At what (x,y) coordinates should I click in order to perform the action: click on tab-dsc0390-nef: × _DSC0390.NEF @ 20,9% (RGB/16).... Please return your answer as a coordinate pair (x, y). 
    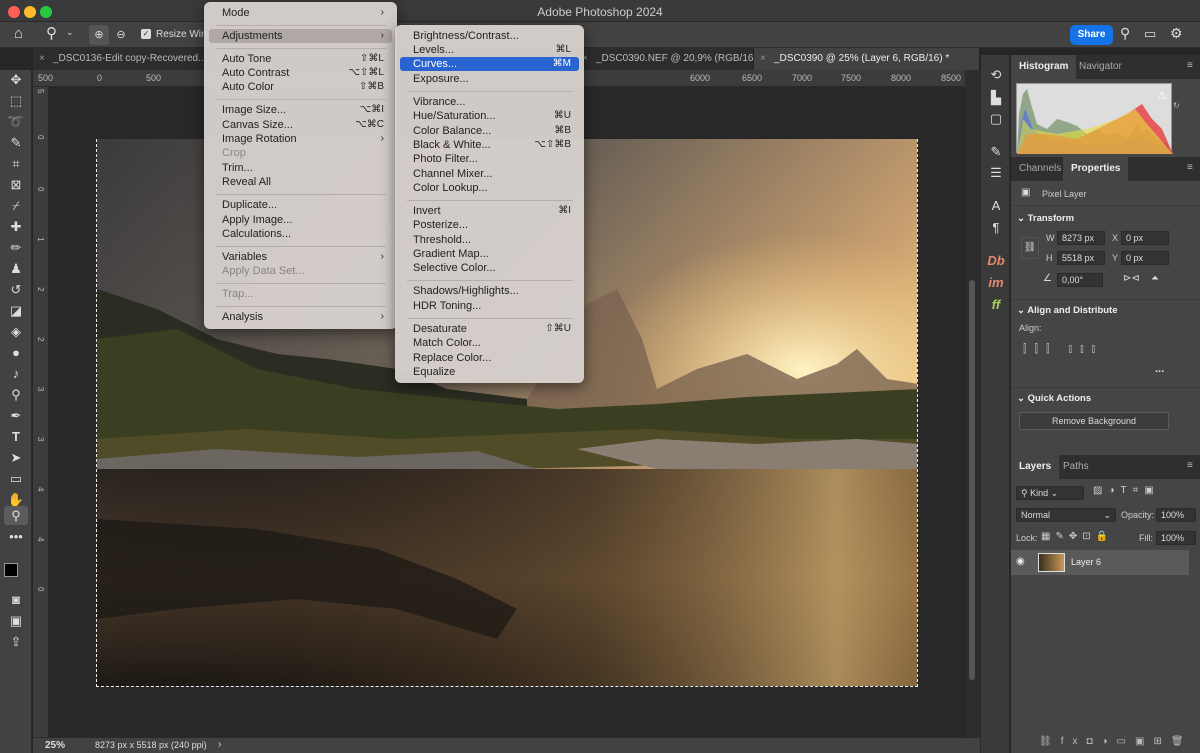
    Looking at the image, I should click on (665, 59).